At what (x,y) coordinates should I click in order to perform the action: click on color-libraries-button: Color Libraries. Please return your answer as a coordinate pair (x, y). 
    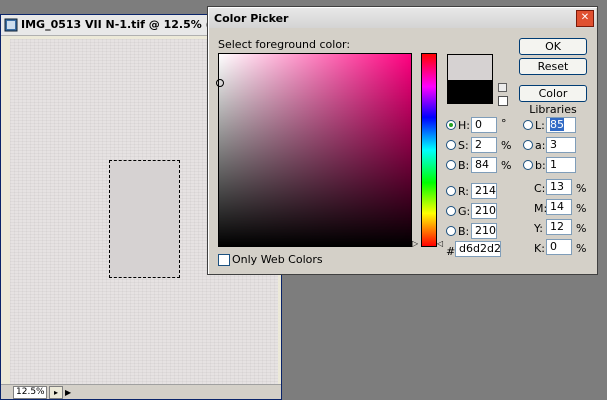
    Looking at the image, I should click on (553, 100).